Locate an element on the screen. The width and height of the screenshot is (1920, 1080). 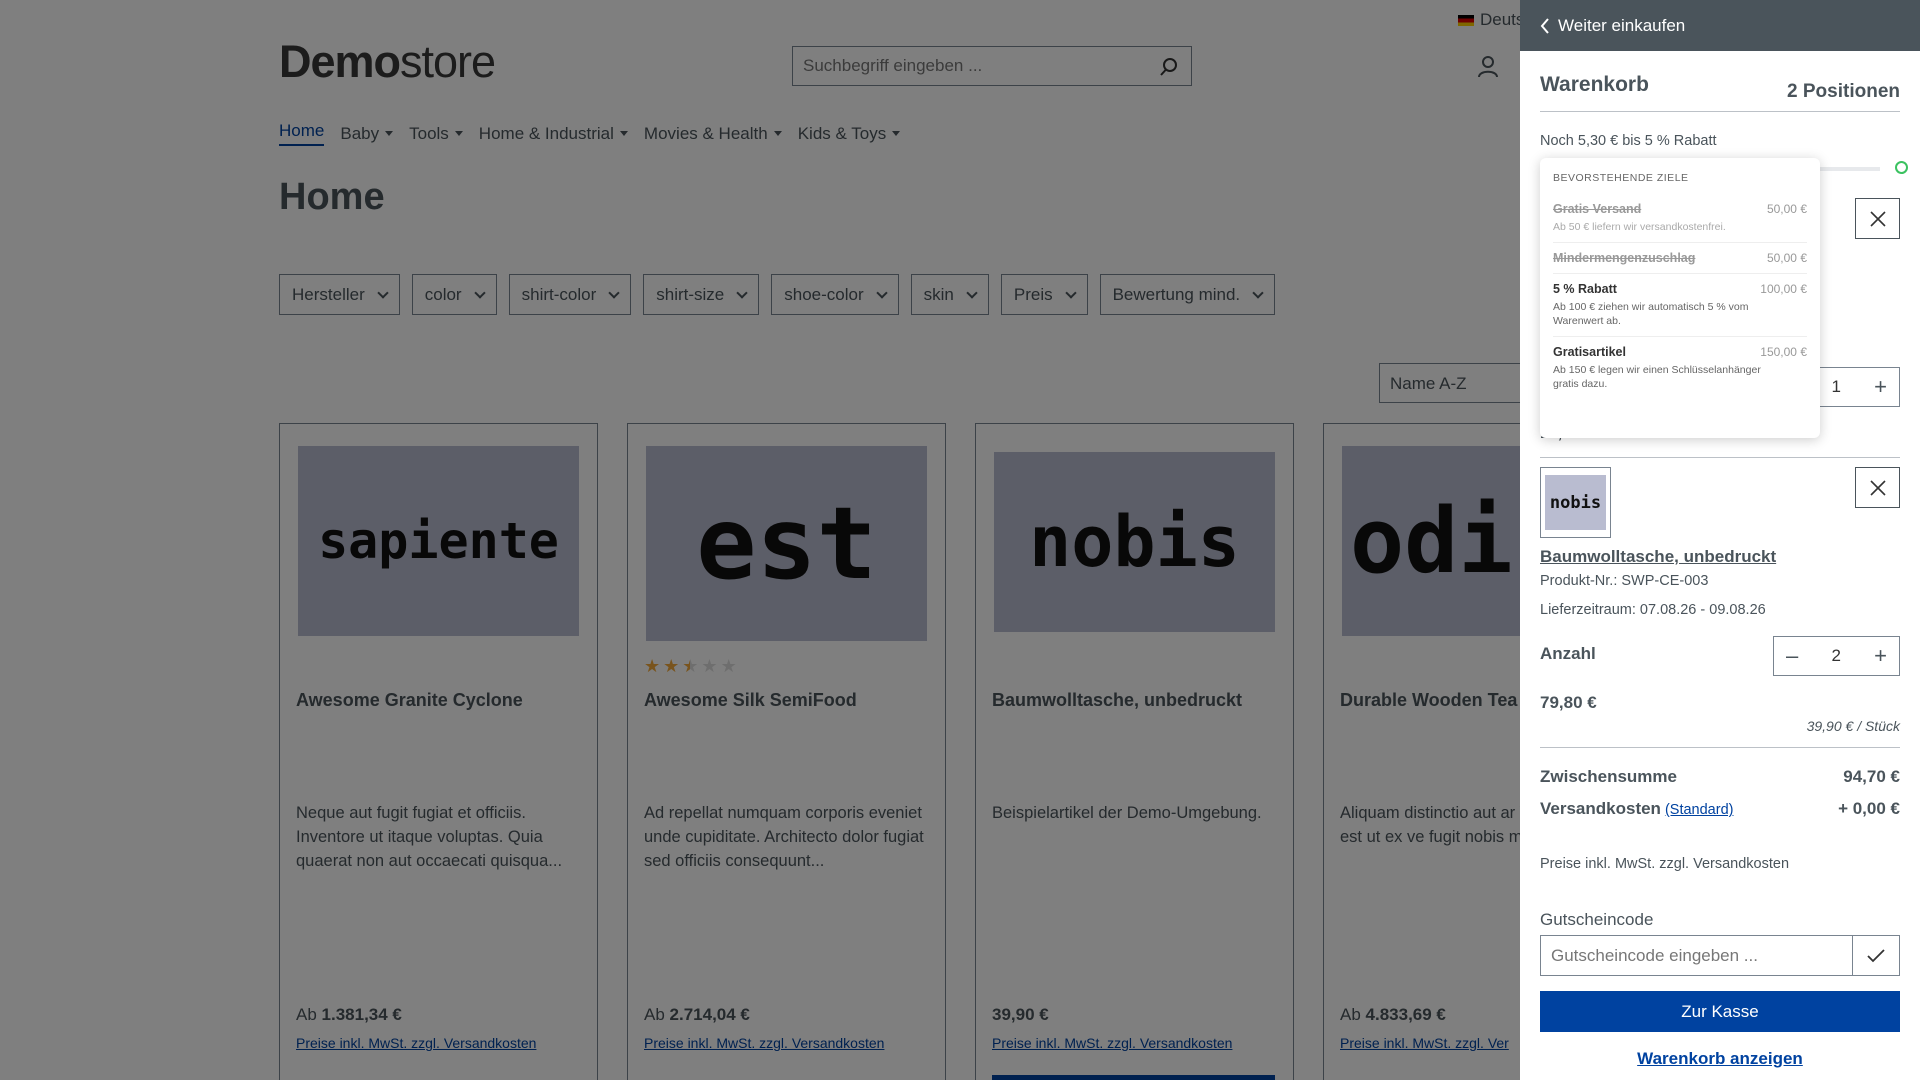
shipping-method-link: (Standard) is located at coordinates (1699, 810).